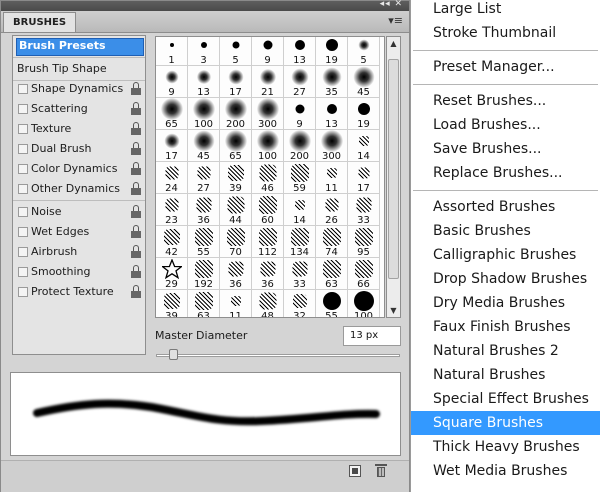 The height and width of the screenshot is (492, 600). I want to click on brush-option-shape-dynamics: Shape Dynamics, so click(79, 89).